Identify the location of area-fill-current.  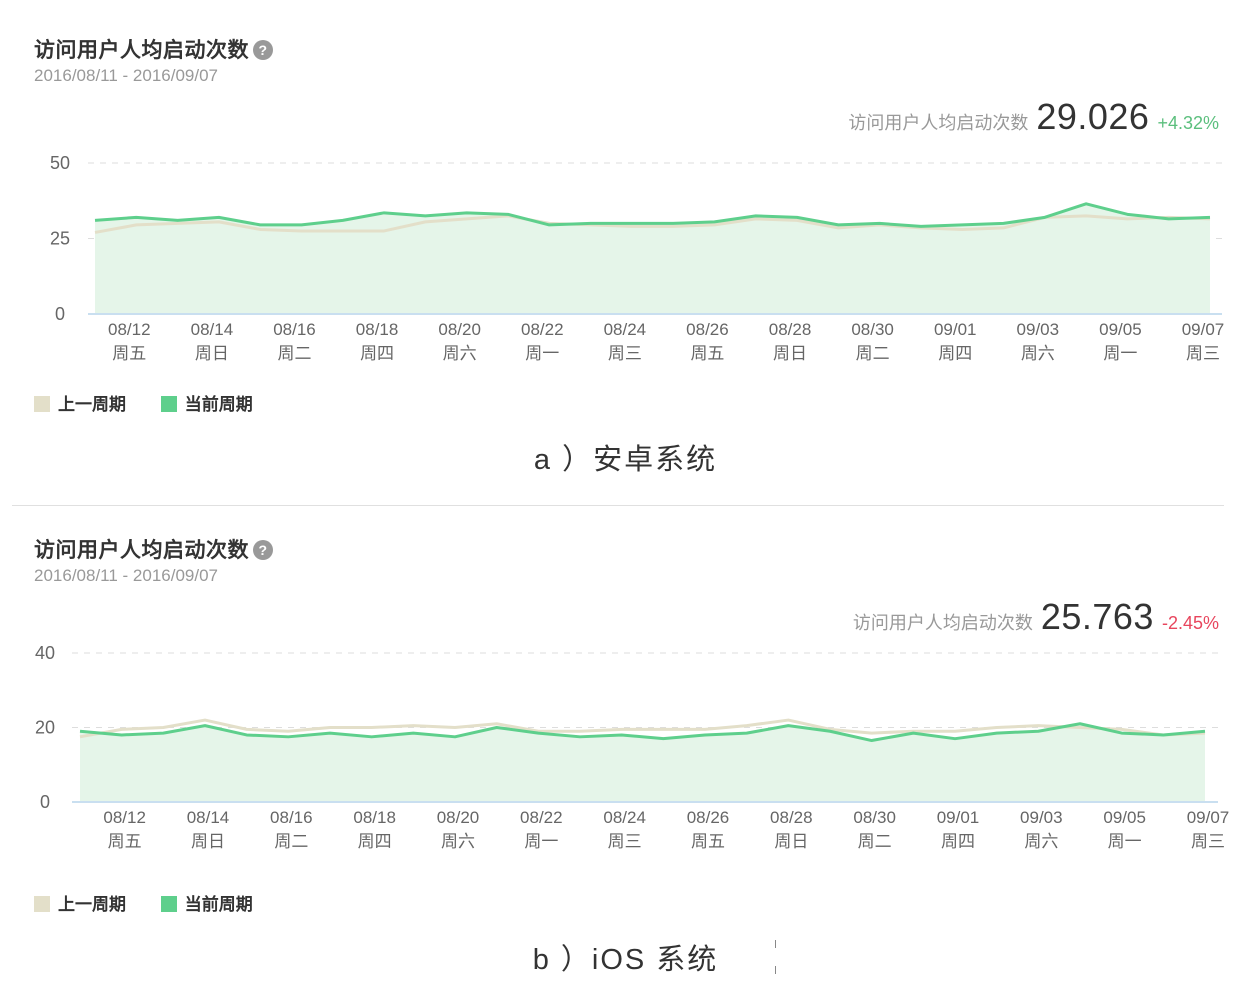
(652, 258).